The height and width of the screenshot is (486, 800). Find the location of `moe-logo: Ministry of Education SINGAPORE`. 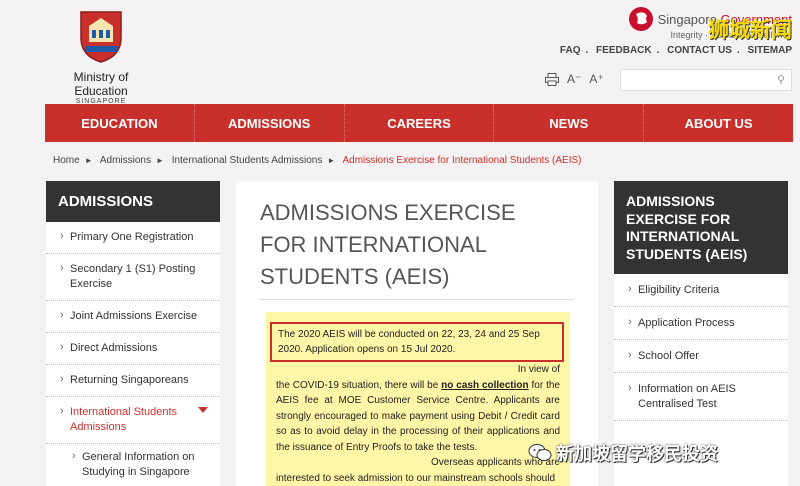

moe-logo: Ministry of Education SINGAPORE is located at coordinates (101, 56).